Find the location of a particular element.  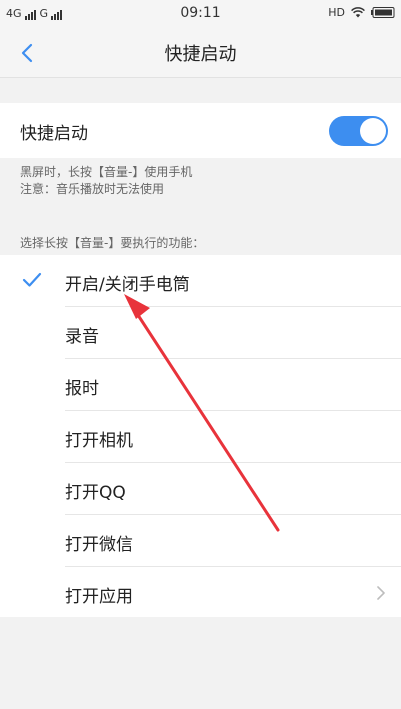

option-open-wechat: 打开微信 is located at coordinates (200, 541).